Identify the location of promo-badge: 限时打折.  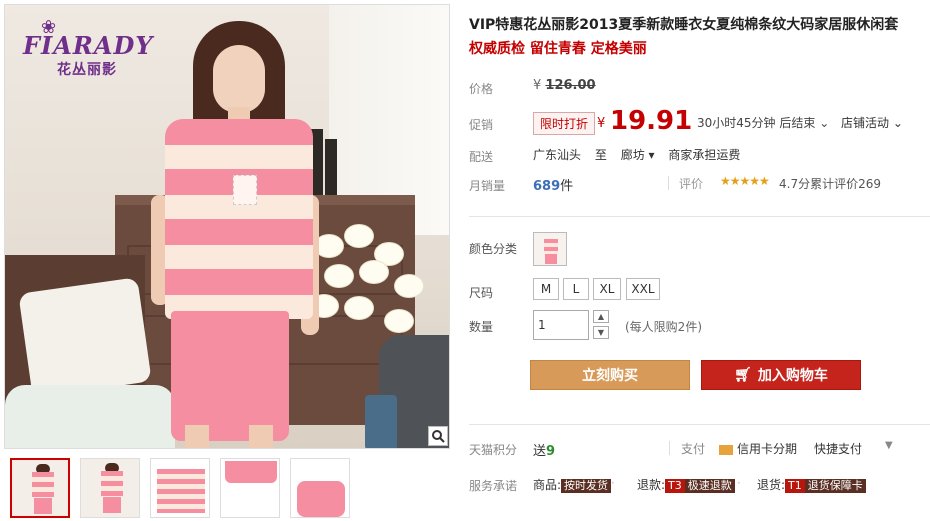
(564, 123).